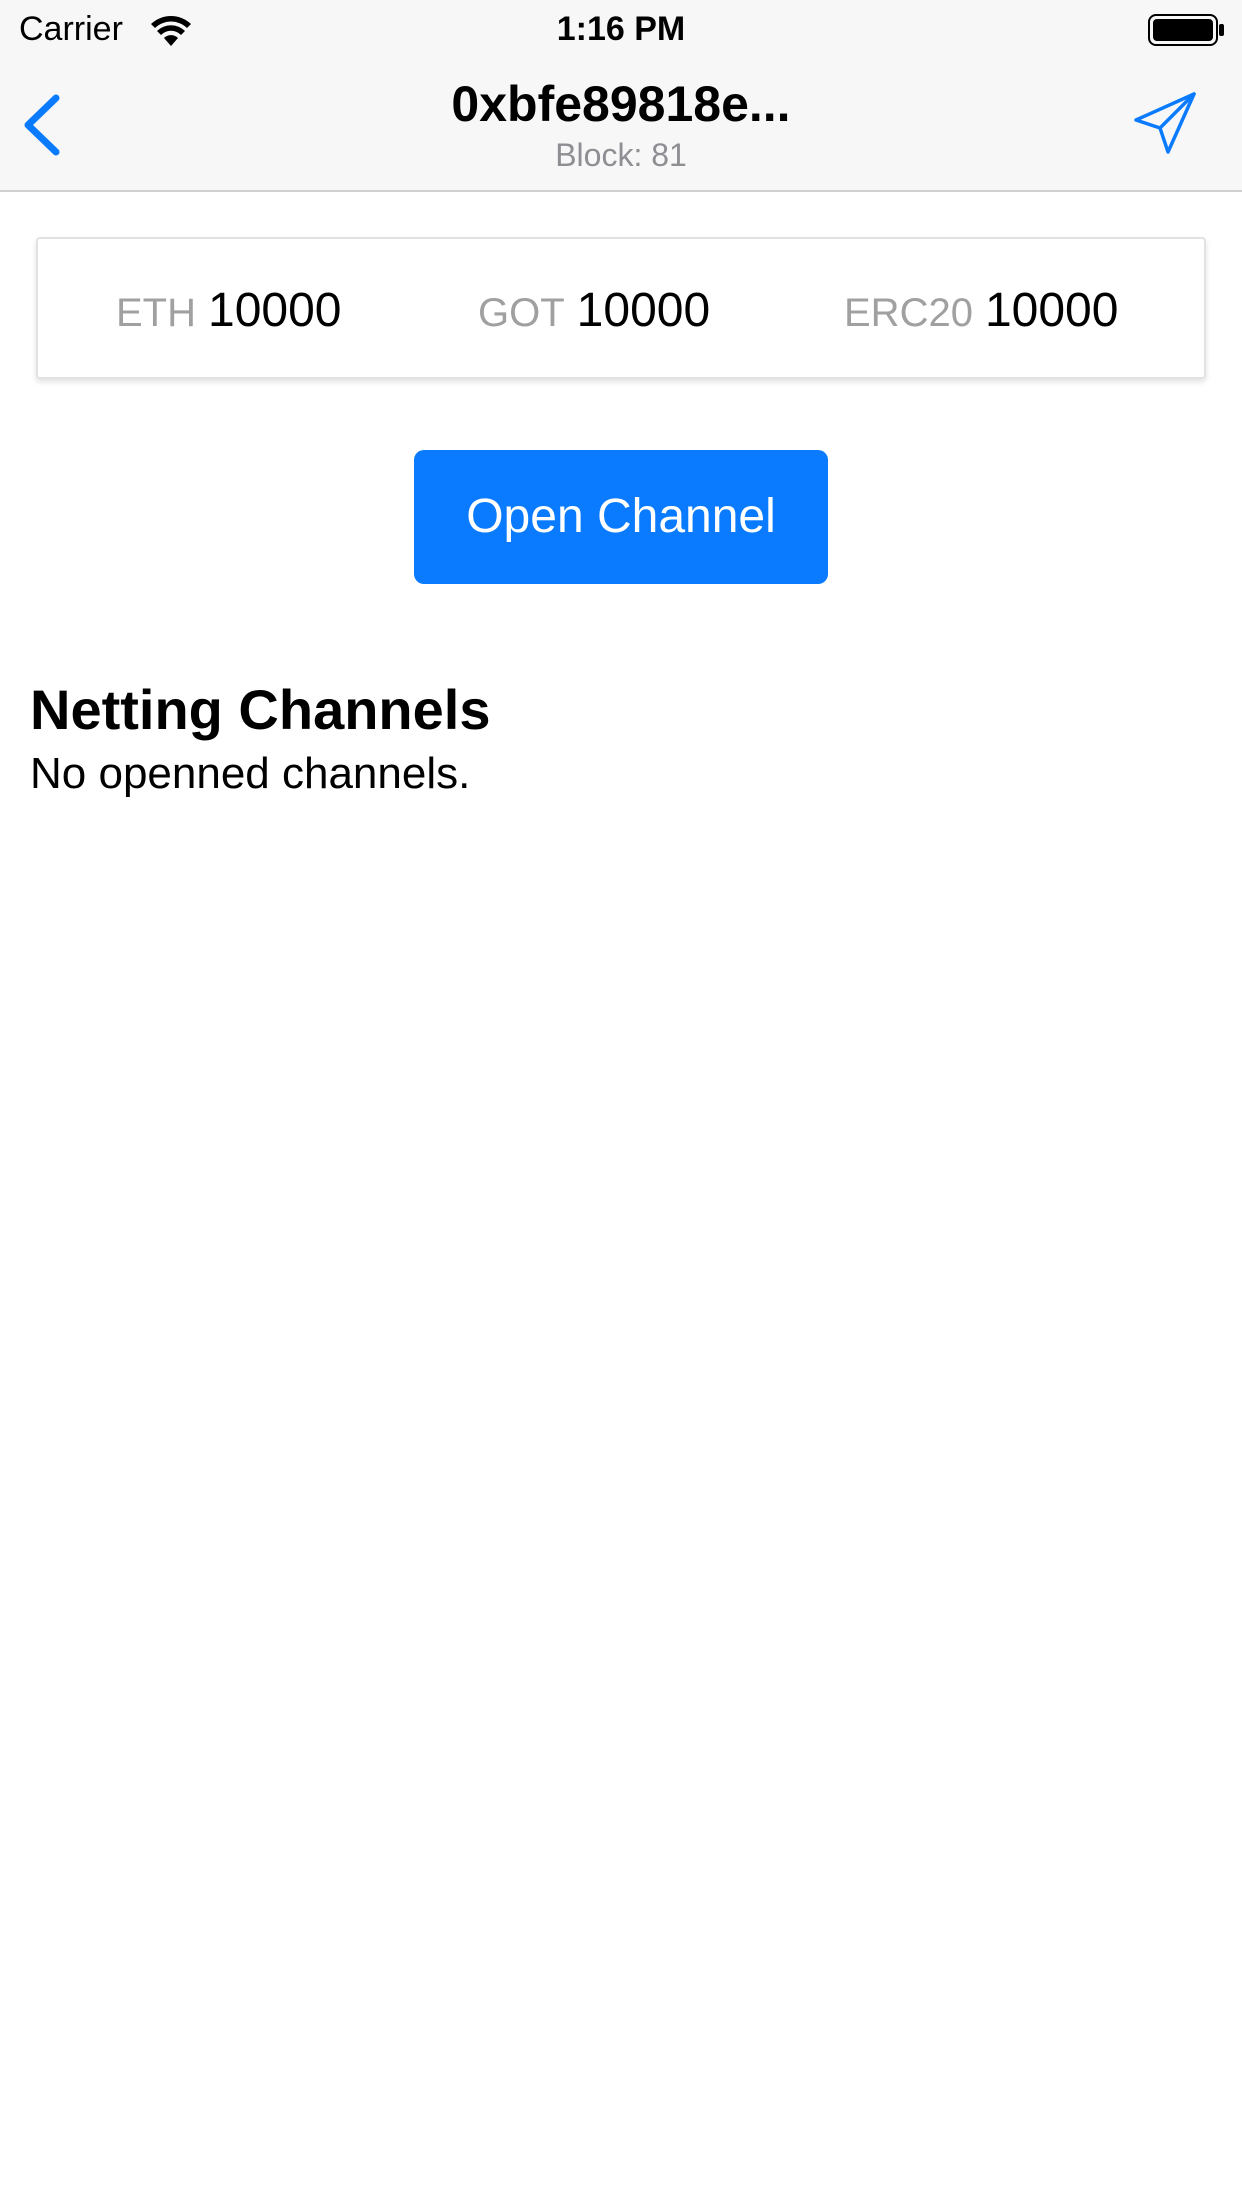  I want to click on balance-symbol: ETH, so click(156, 313).